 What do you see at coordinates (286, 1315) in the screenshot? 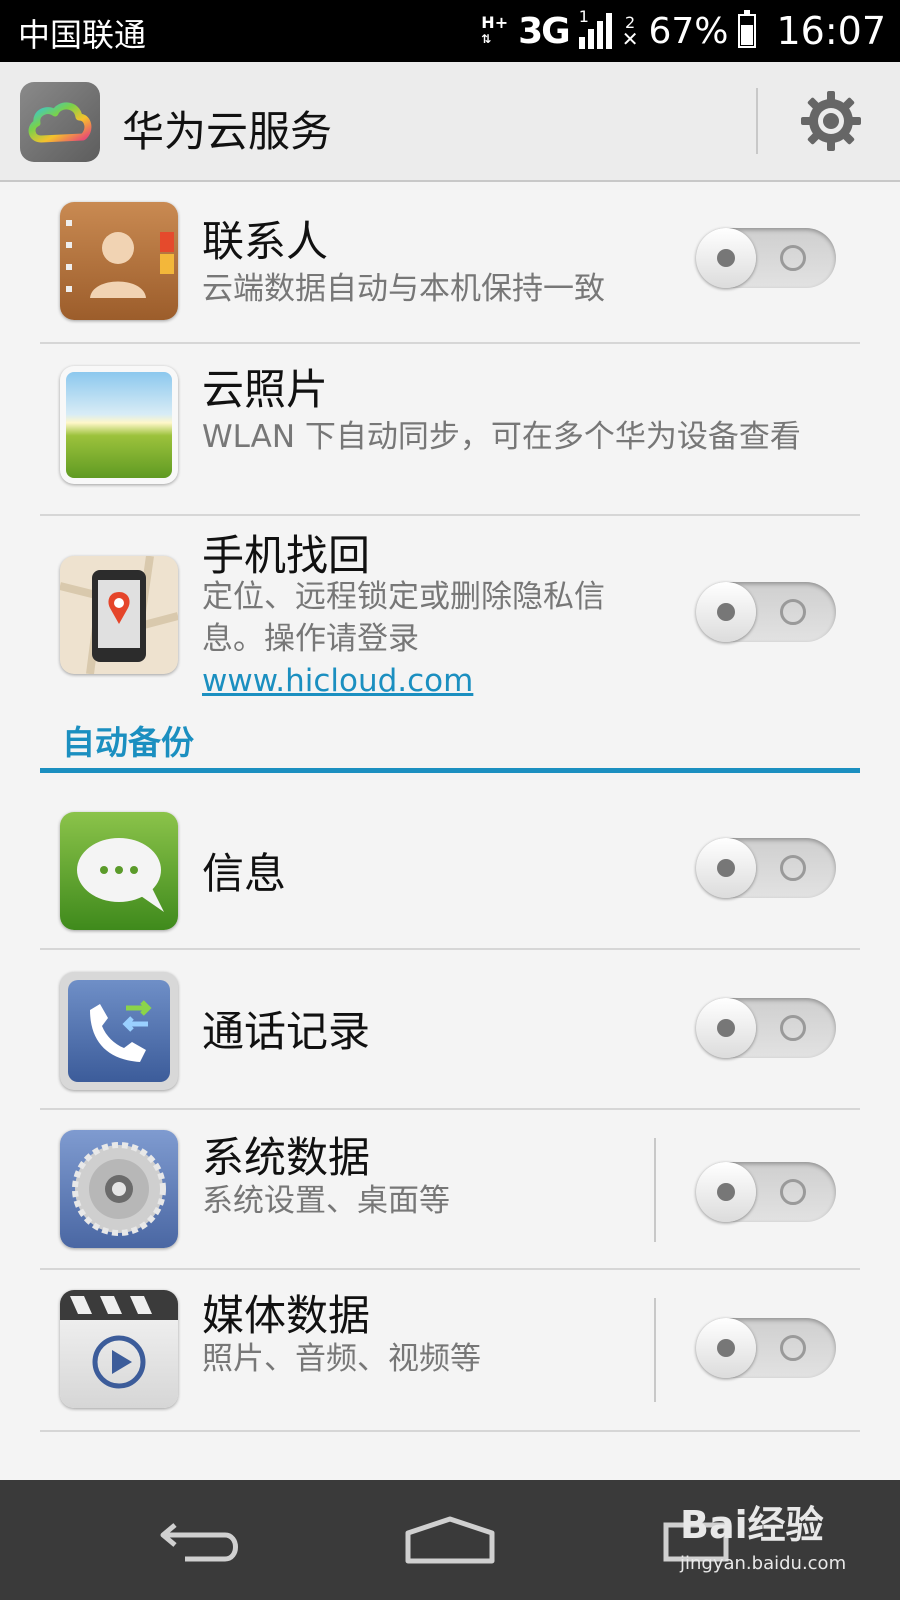
I see `item-title: 媒体数据` at bounding box center [286, 1315].